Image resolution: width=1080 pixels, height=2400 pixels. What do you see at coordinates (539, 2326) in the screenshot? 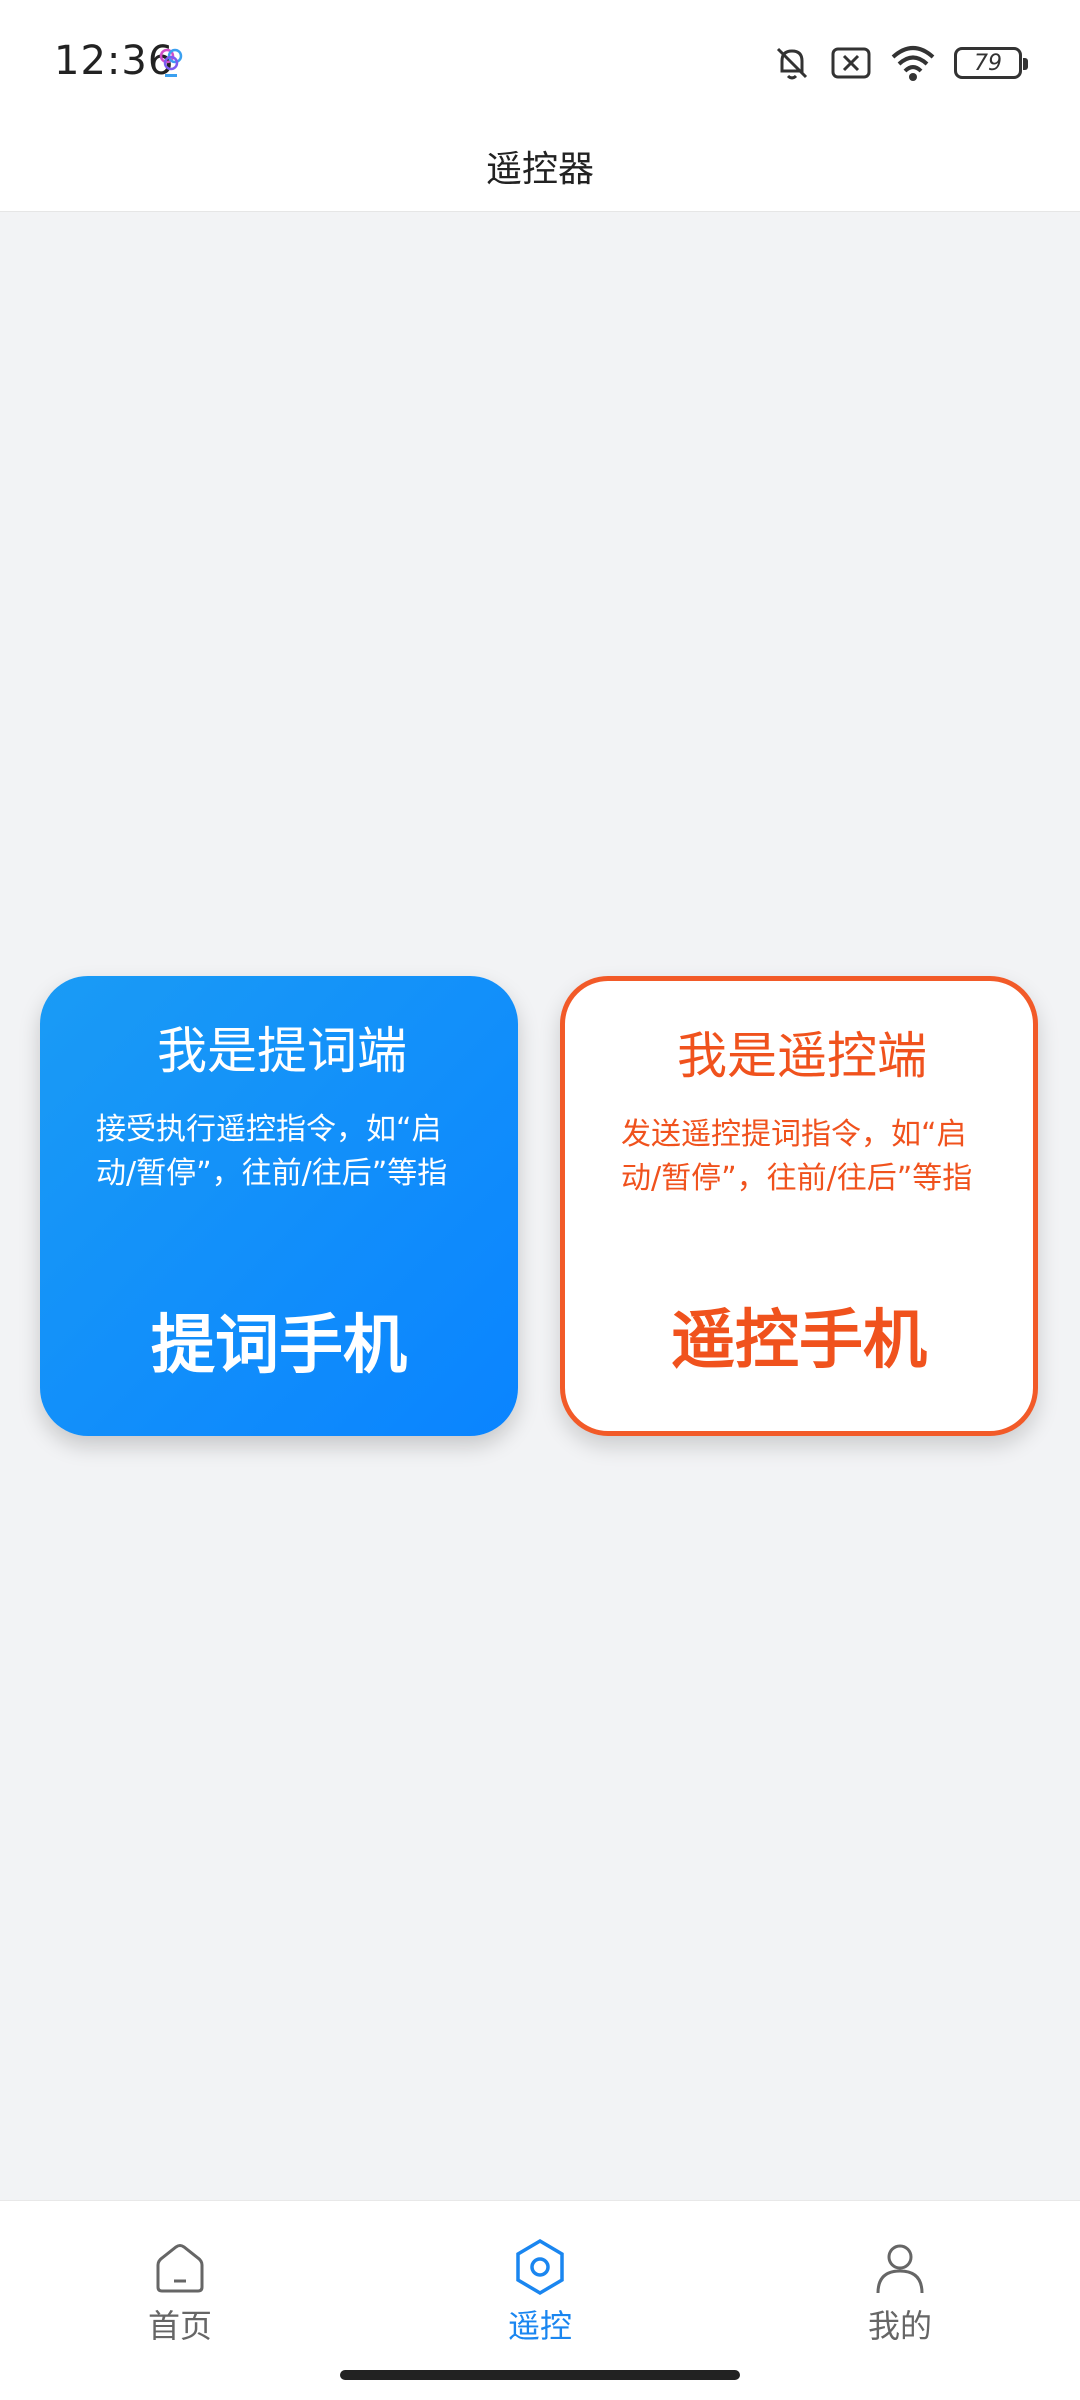
I see `nav-label-remote: 遥控` at bounding box center [539, 2326].